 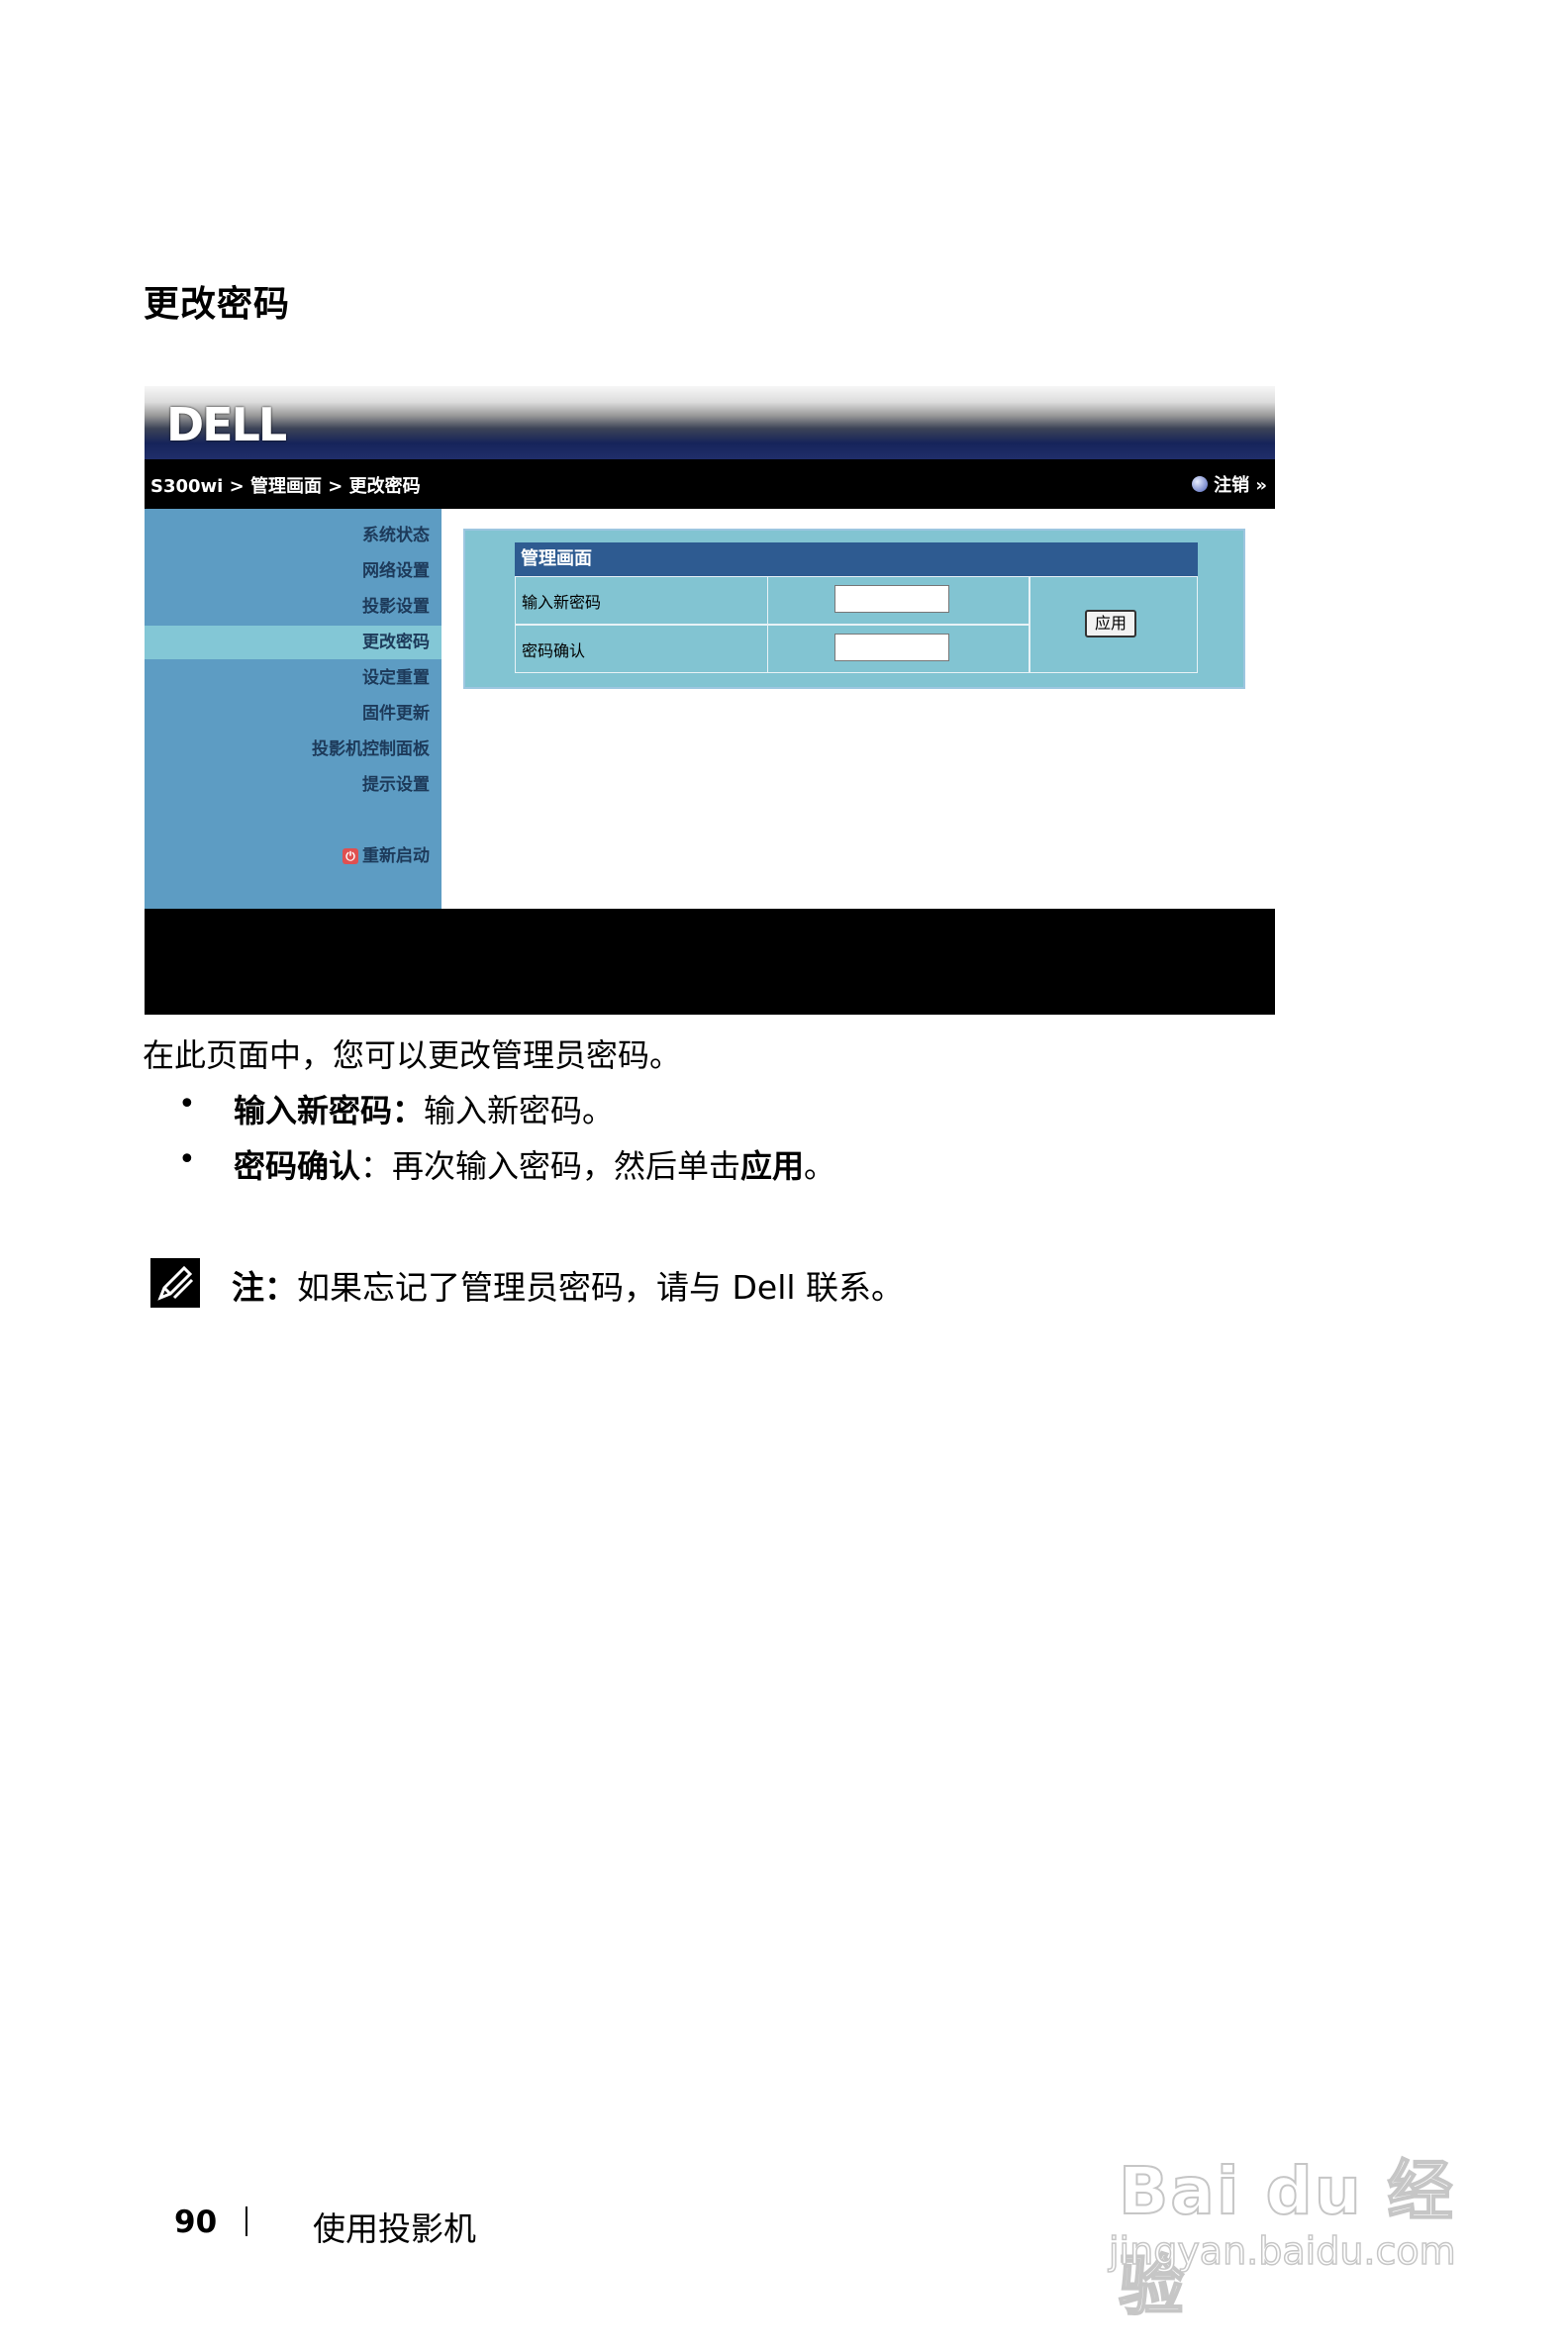 What do you see at coordinates (350, 856) in the screenshot?
I see `power-icon: ⏻` at bounding box center [350, 856].